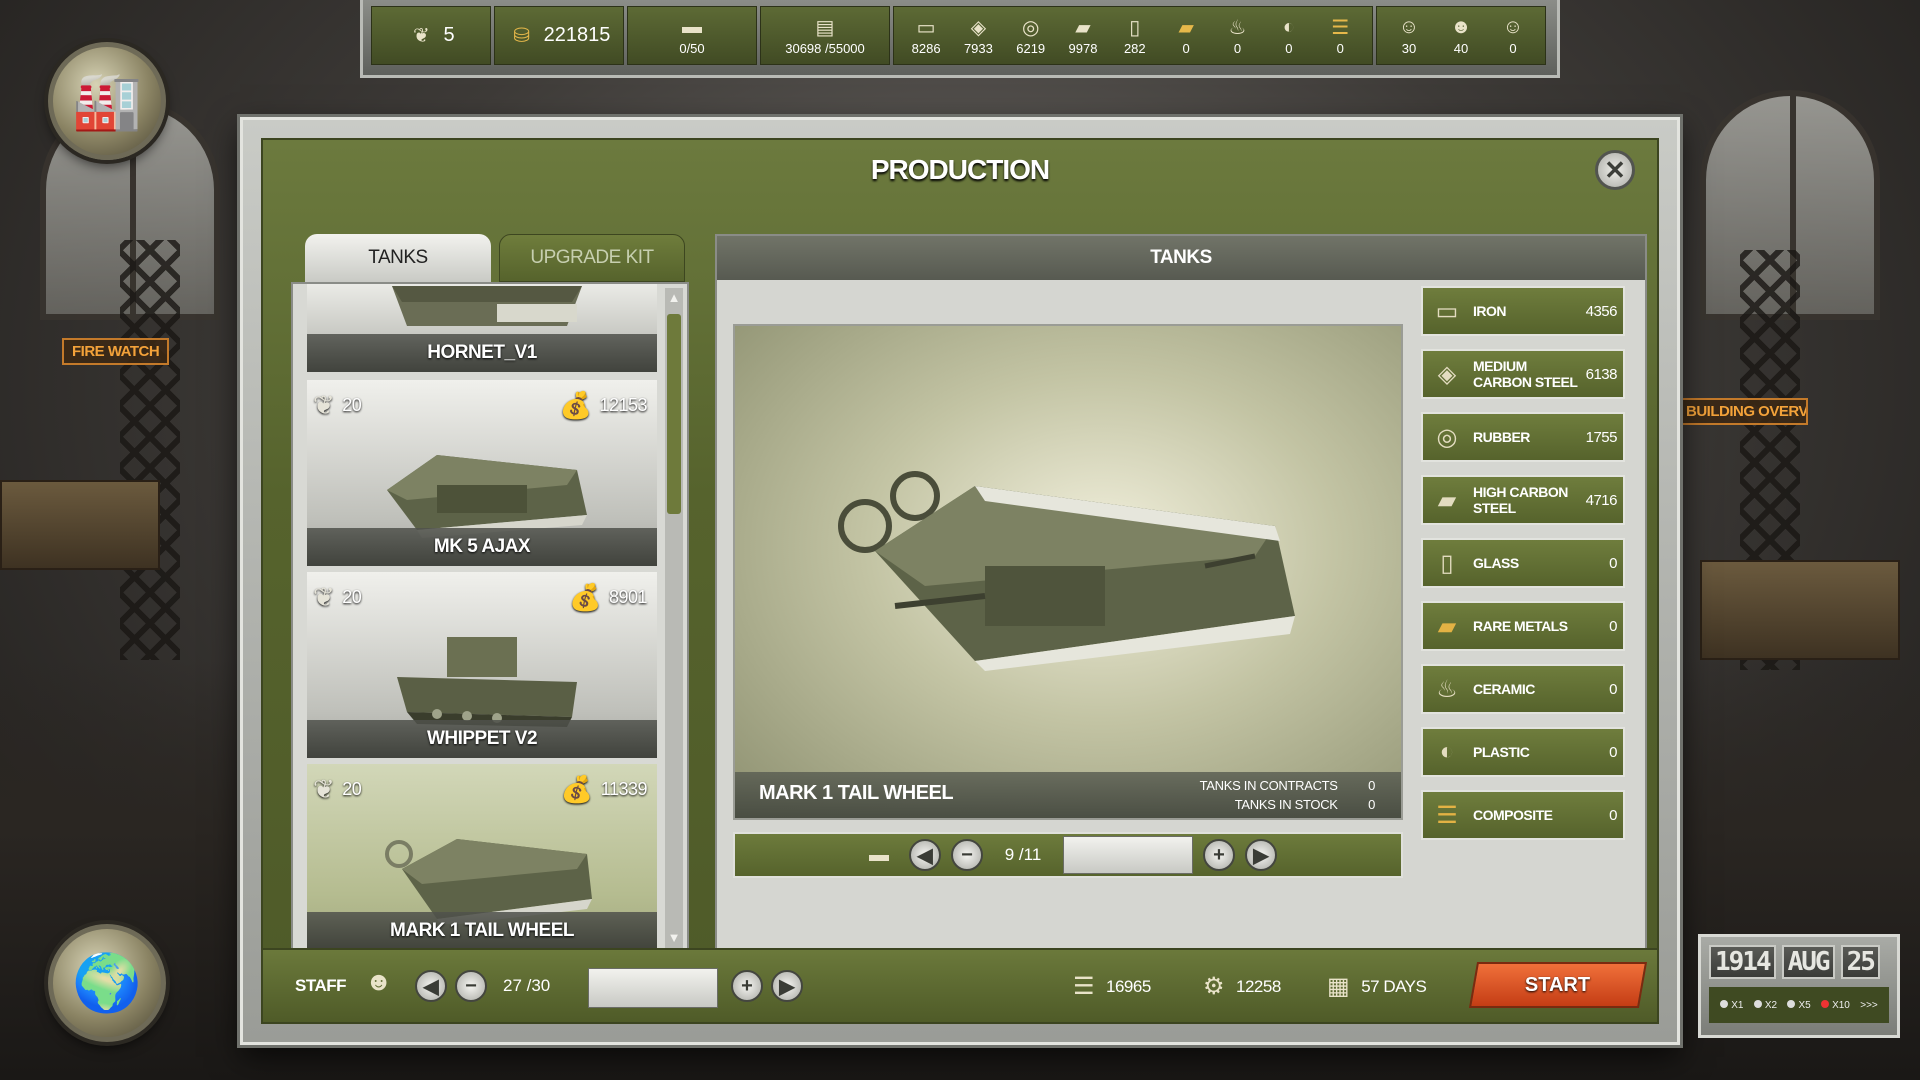 The width and height of the screenshot is (1920, 1080). Describe the element at coordinates (1238, 36) in the screenshot. I see `material-ceramic-counter: ♨ 0` at that location.